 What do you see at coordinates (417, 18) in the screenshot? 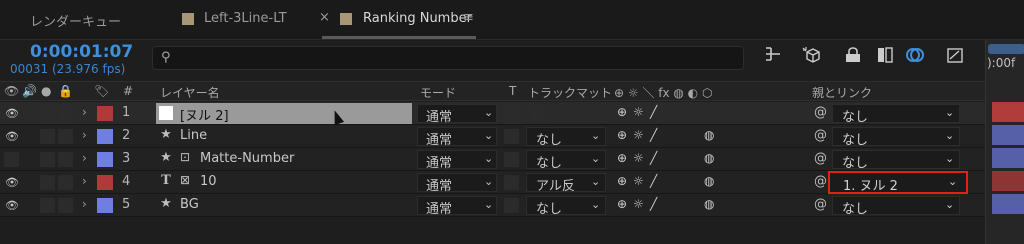
I see `tab-ranking-number: Ranking Number` at bounding box center [417, 18].